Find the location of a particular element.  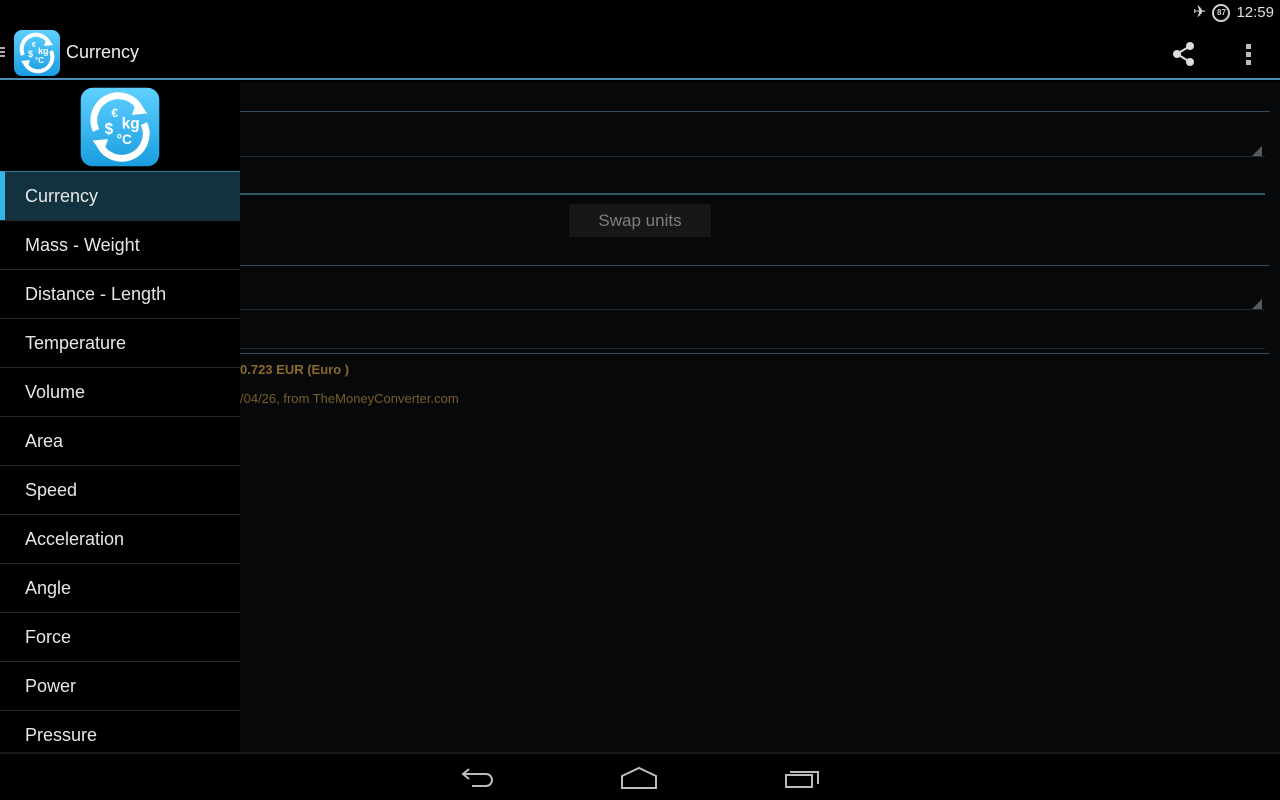

drawer-item-label: Angle is located at coordinates (48, 587).